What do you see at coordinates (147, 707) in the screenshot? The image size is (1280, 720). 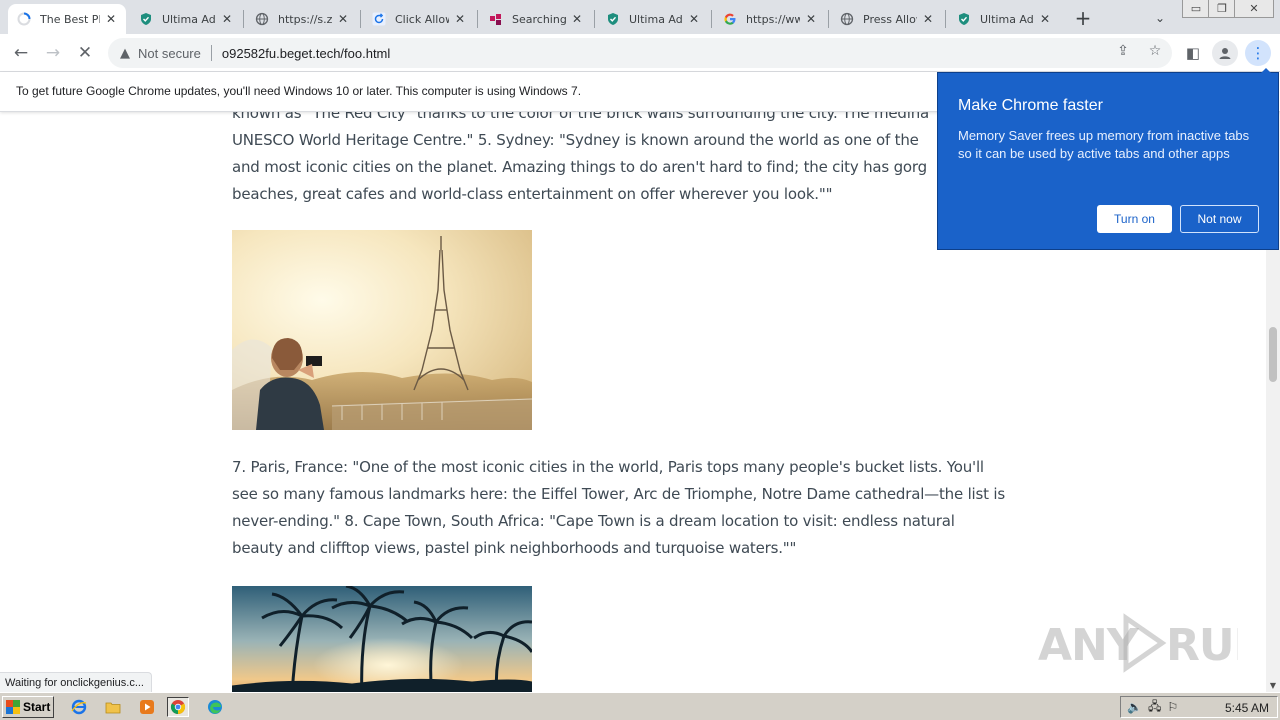 I see `media-player-icon` at bounding box center [147, 707].